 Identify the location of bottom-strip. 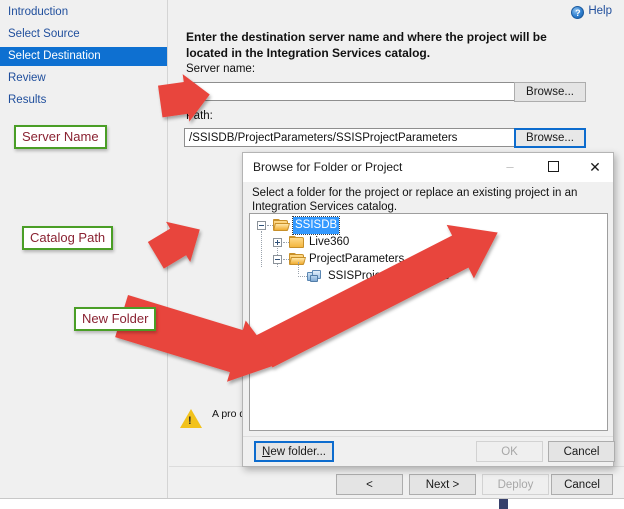
(312, 503).